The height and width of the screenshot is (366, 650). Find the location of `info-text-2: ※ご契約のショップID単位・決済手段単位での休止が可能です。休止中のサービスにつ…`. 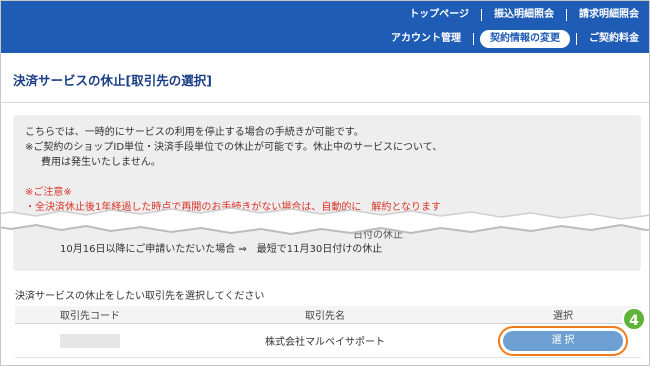

info-text-2: ※ご契約のショップID単位・決済手段単位での休止が可能です。休止中のサービスにつ… is located at coordinates (234, 147).